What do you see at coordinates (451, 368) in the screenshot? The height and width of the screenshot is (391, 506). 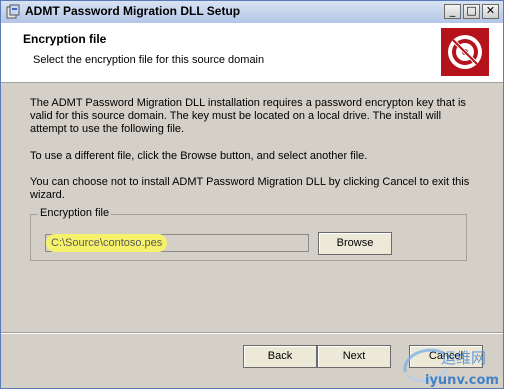 I see `site-watermark: 运维网 iyunv.com` at bounding box center [451, 368].